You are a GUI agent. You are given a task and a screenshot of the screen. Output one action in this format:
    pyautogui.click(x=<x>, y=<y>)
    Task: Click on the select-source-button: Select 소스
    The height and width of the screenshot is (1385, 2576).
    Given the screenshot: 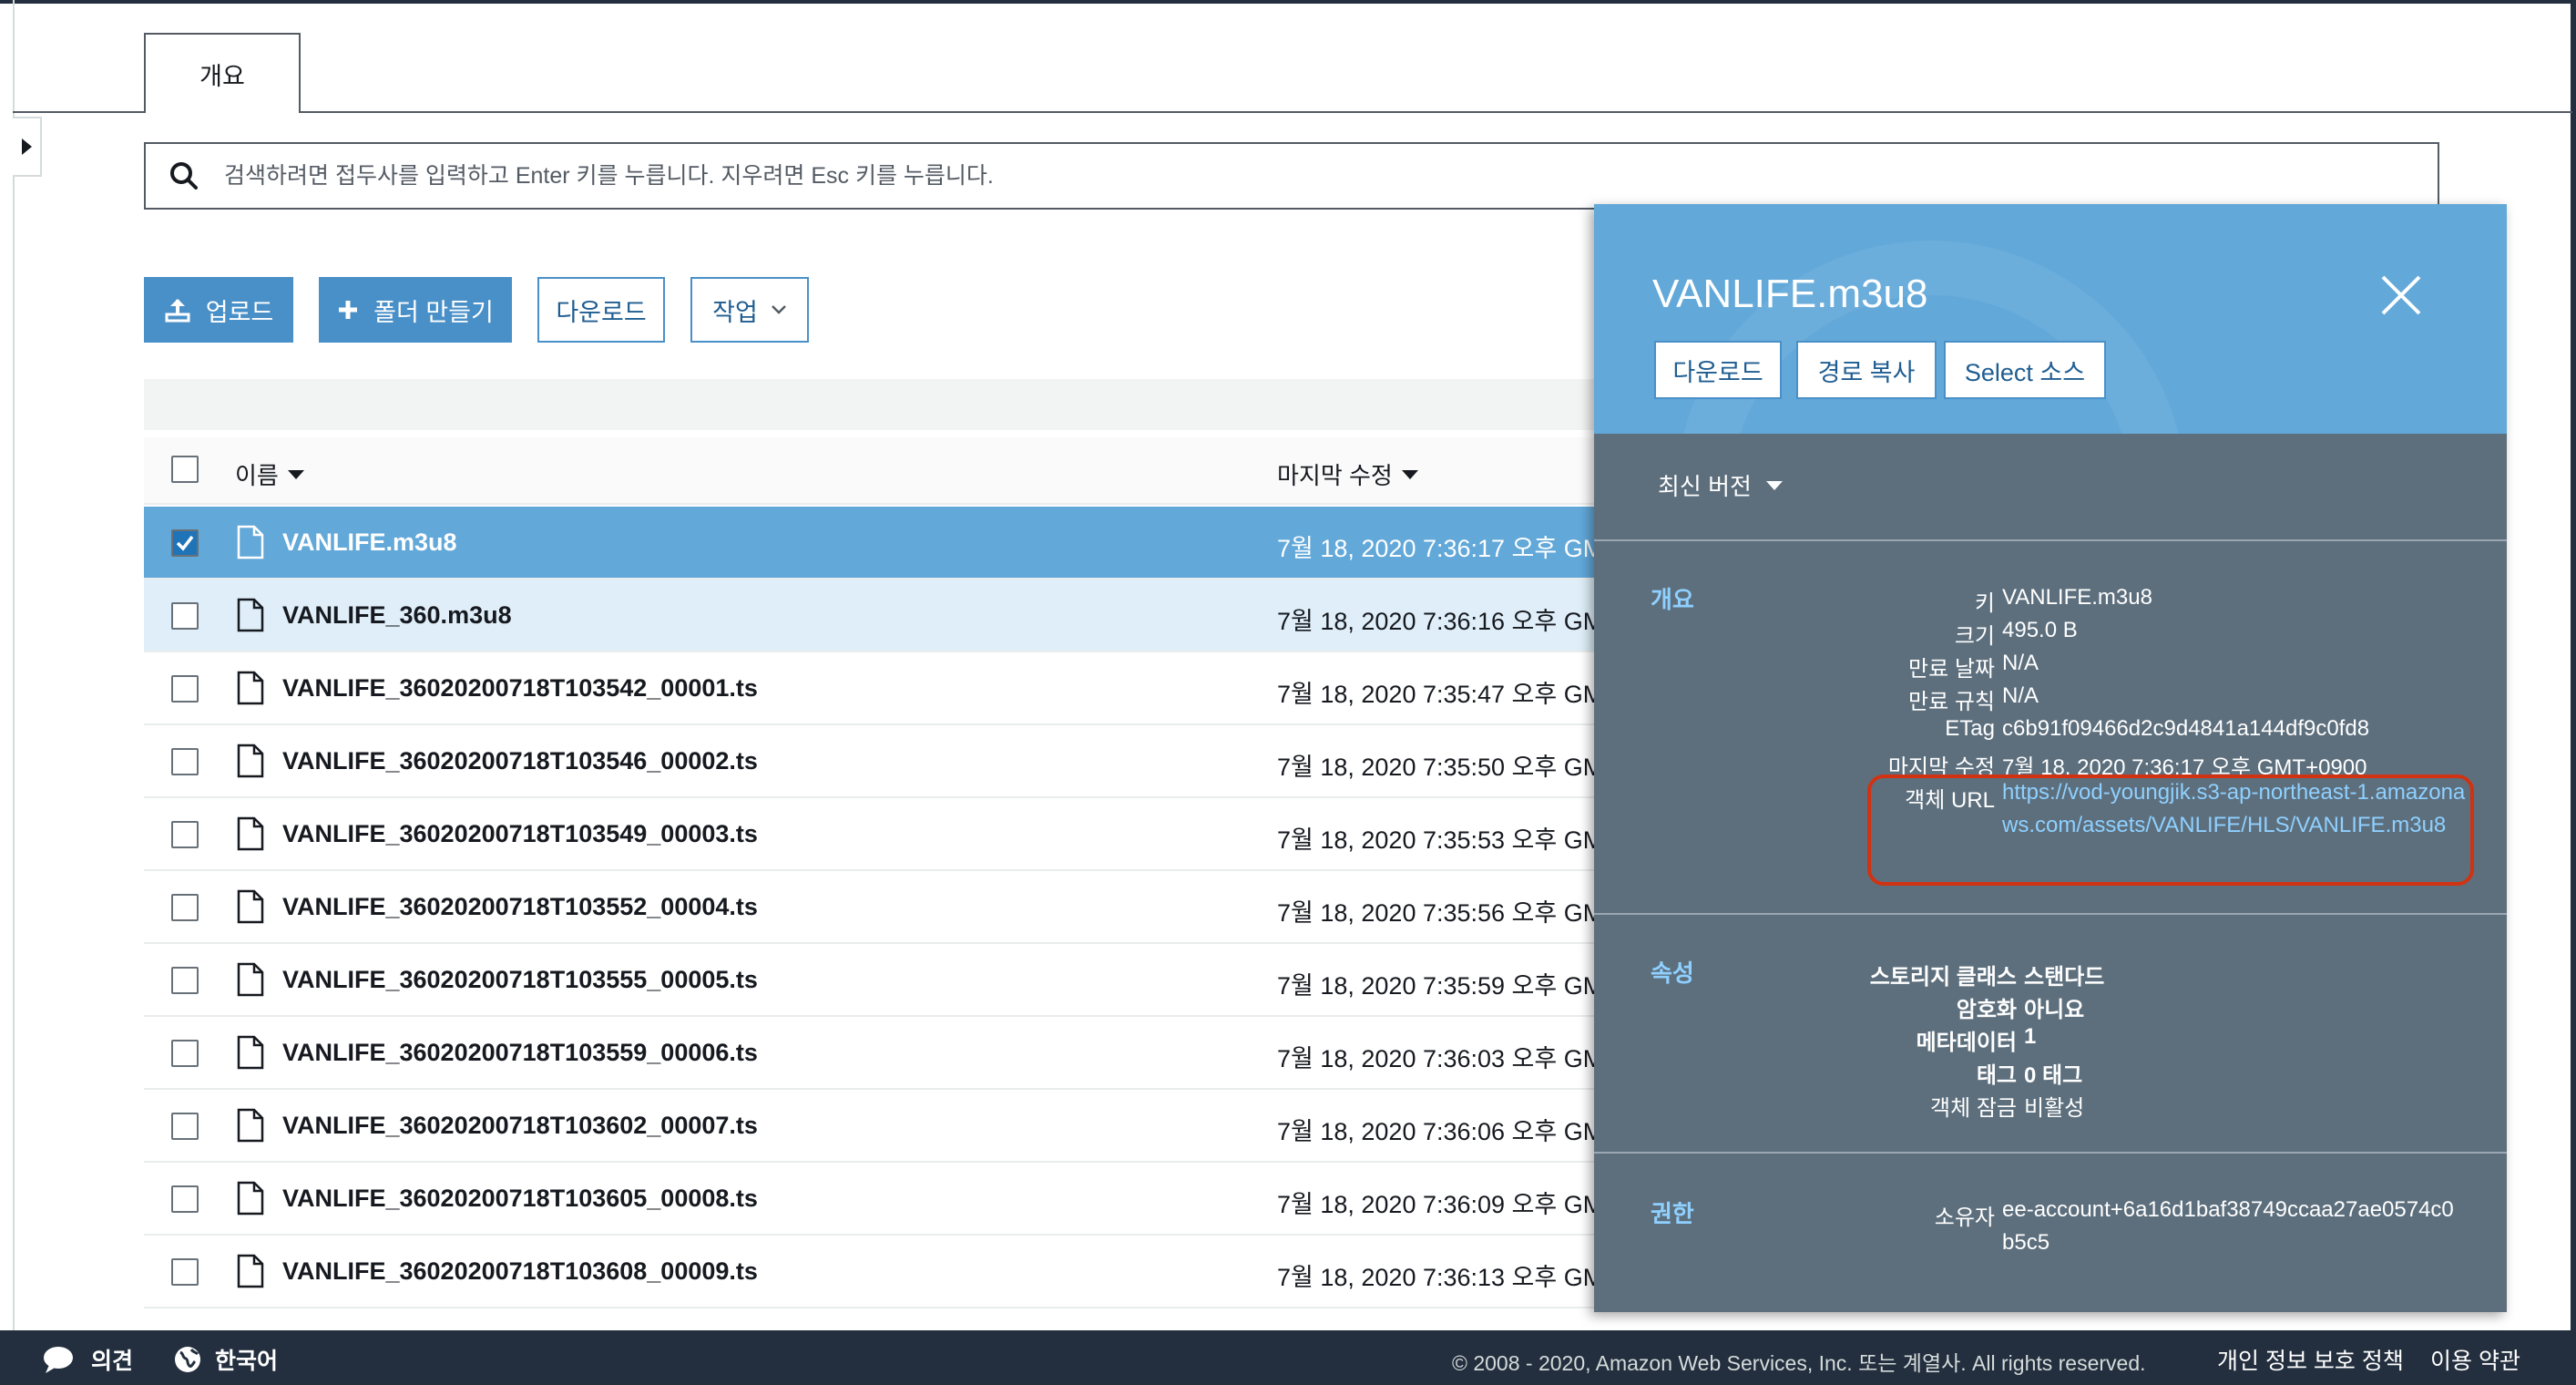 What is the action you would take?
    pyautogui.click(x=2025, y=370)
    